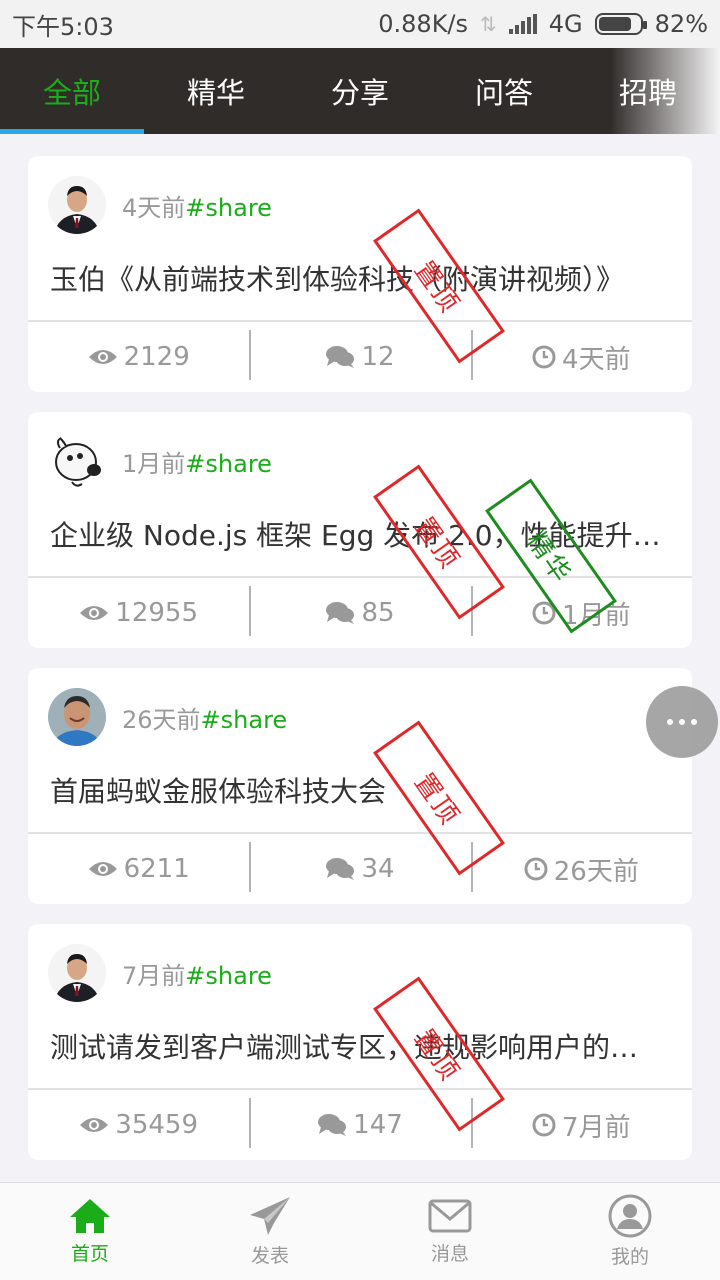  I want to click on nav-messages: 消息, so click(450, 1231).